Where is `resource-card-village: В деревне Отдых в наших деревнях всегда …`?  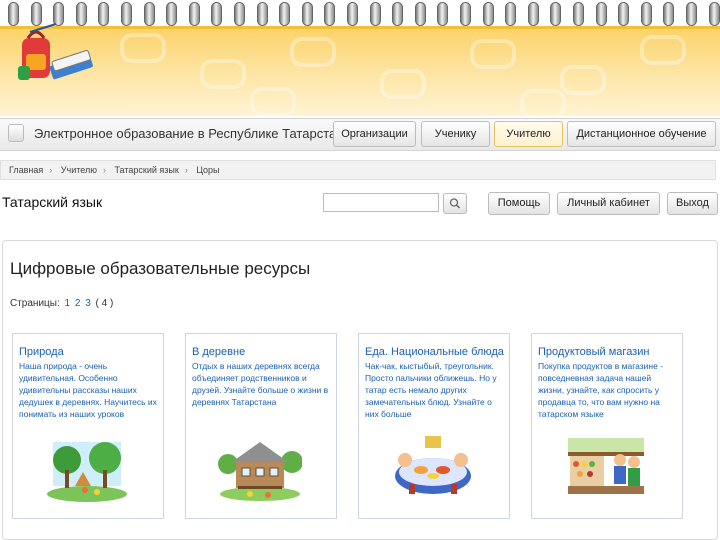 resource-card-village: В деревне Отдых в наших деревнях всегда … is located at coordinates (261, 426).